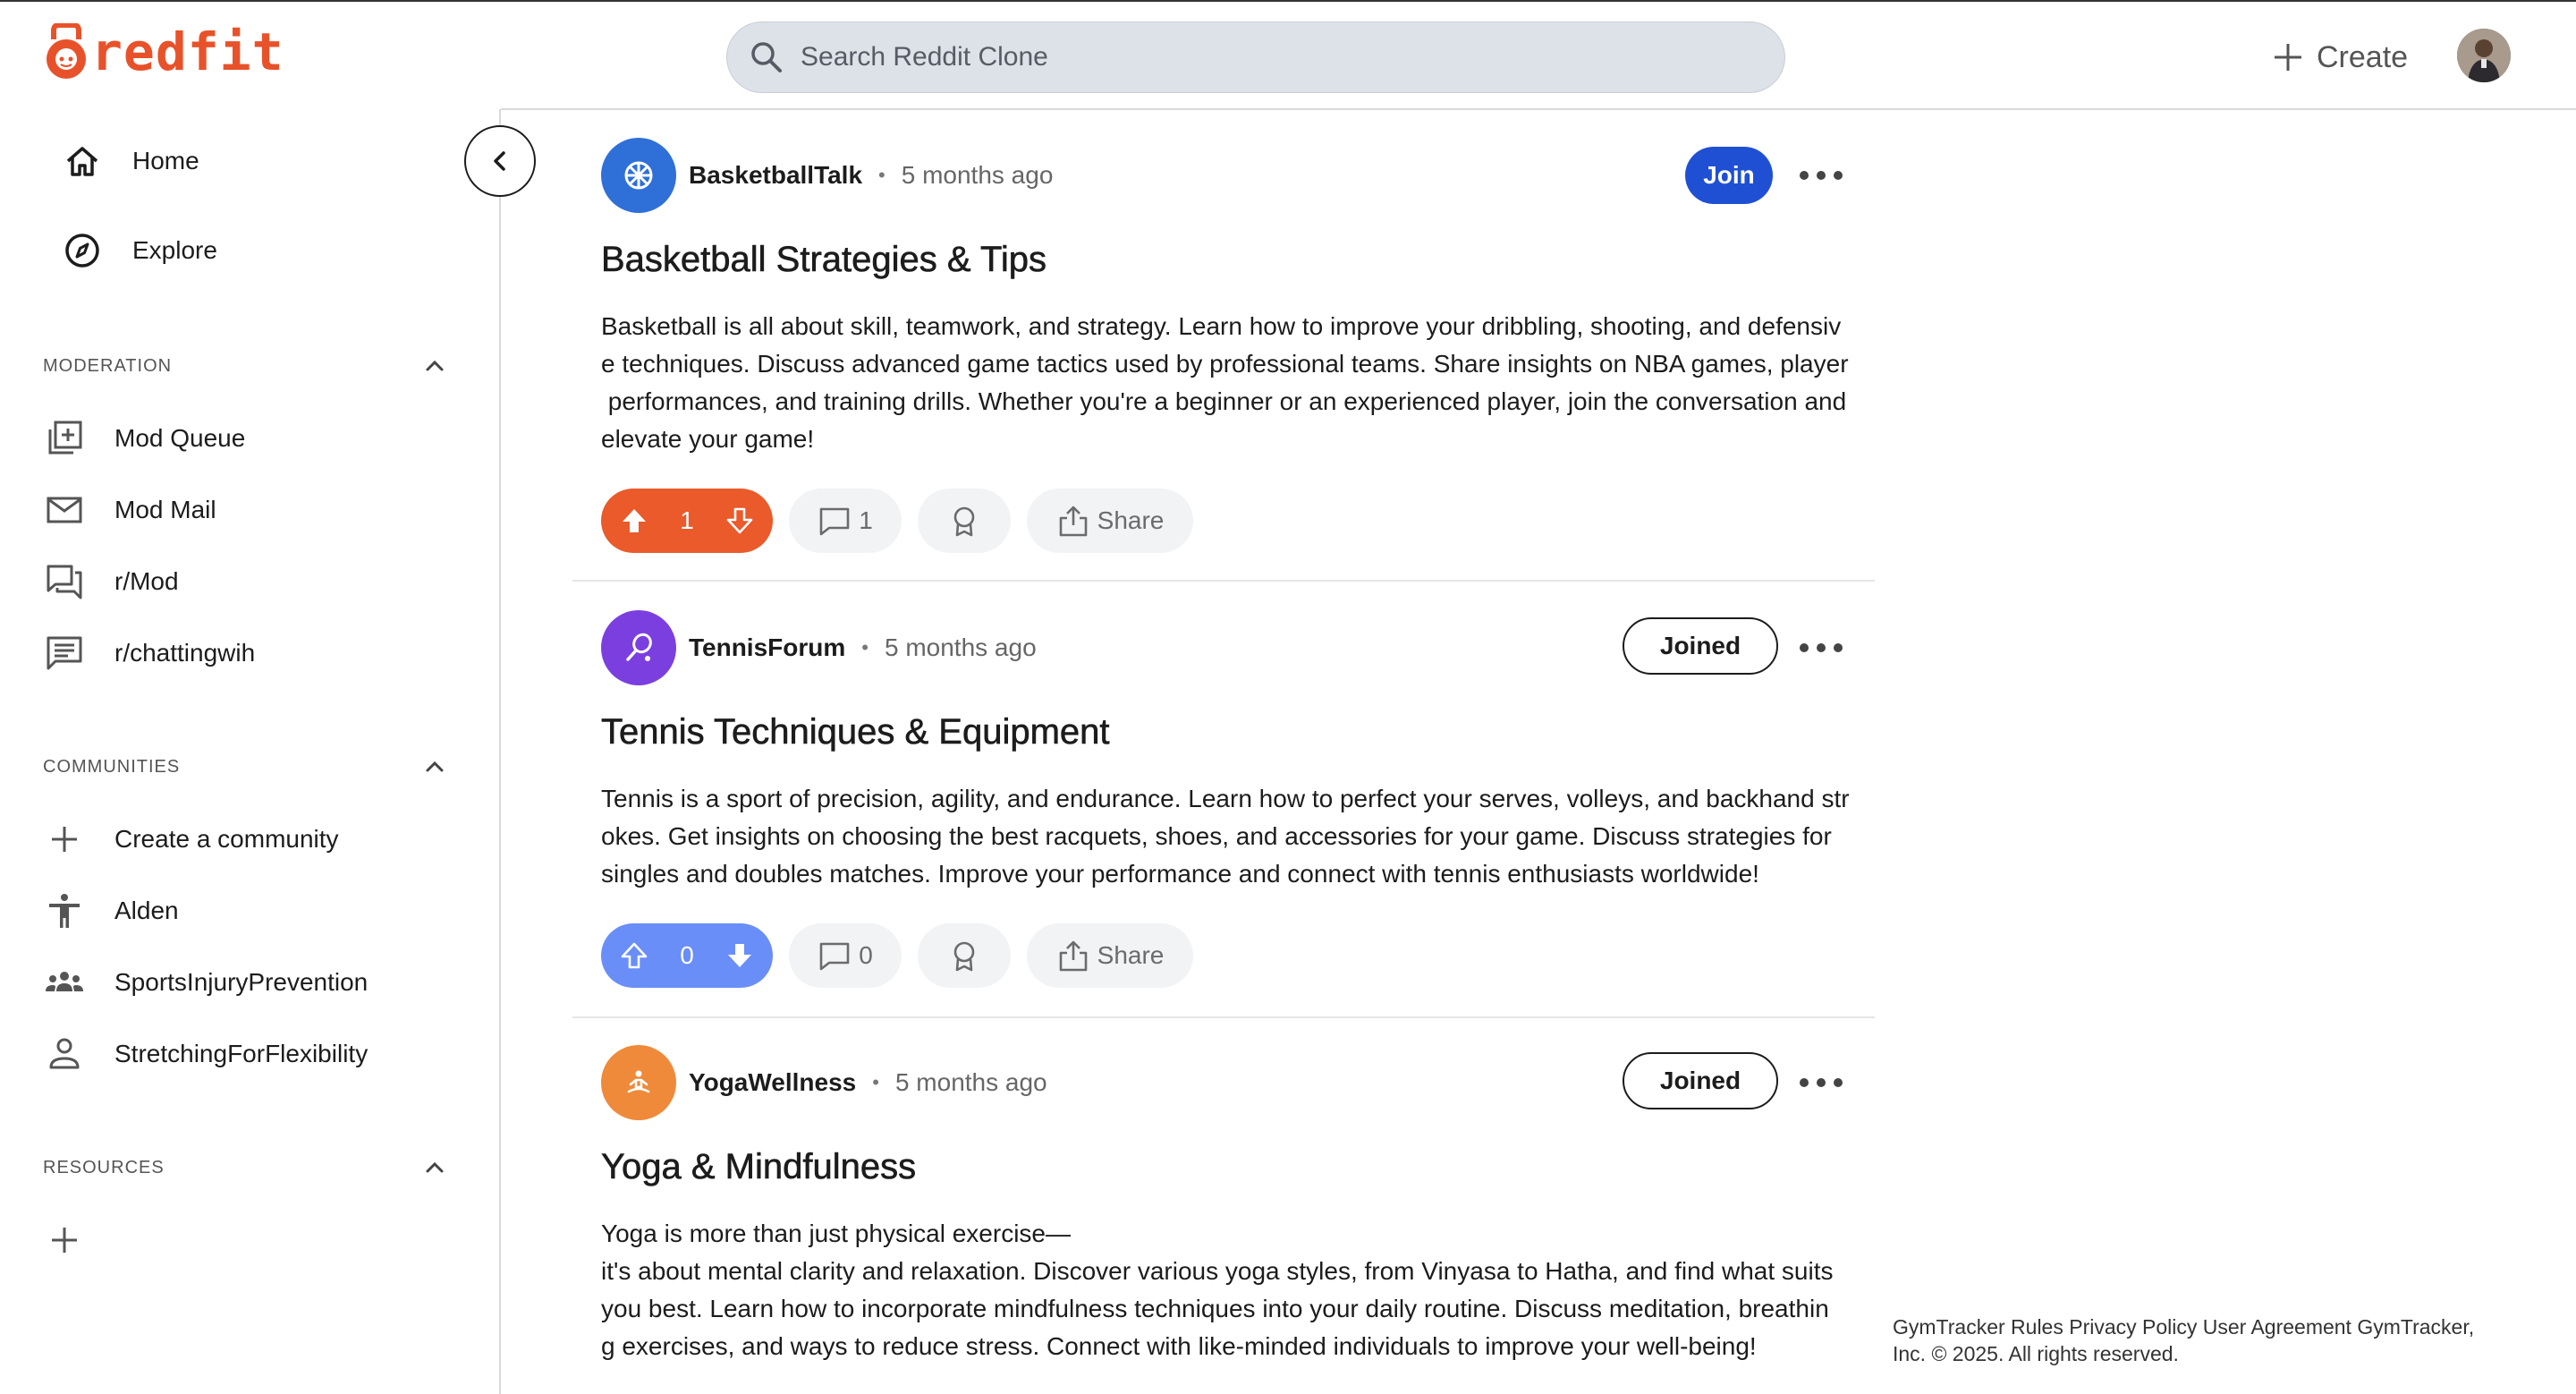 The width and height of the screenshot is (2576, 1394). Describe the element at coordinates (165, 160) in the screenshot. I see `nav-home-label: Home` at that location.